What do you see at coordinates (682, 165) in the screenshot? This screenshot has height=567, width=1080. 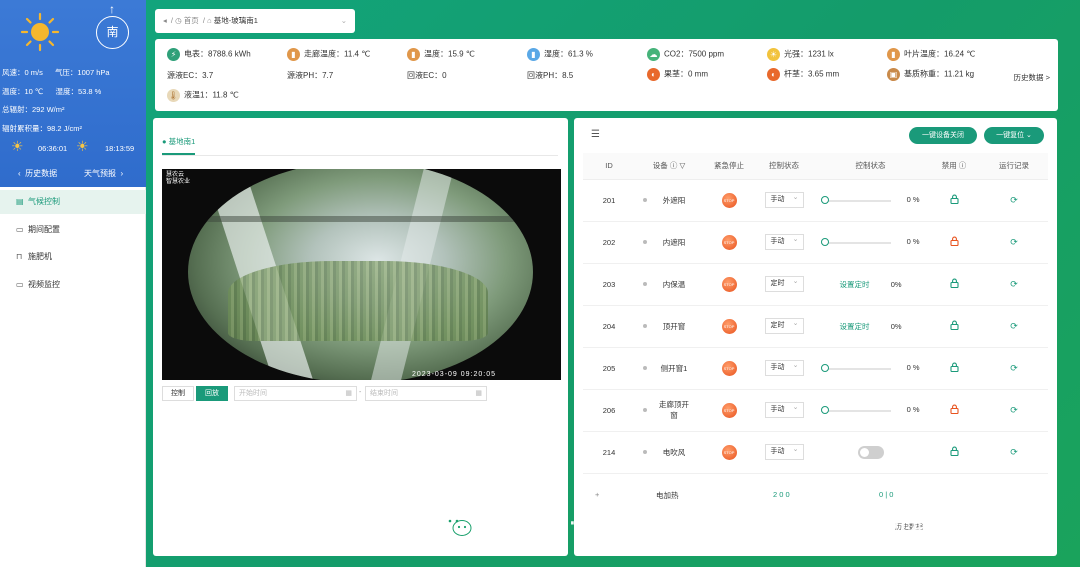 I see `filter-icon: ▽` at bounding box center [682, 165].